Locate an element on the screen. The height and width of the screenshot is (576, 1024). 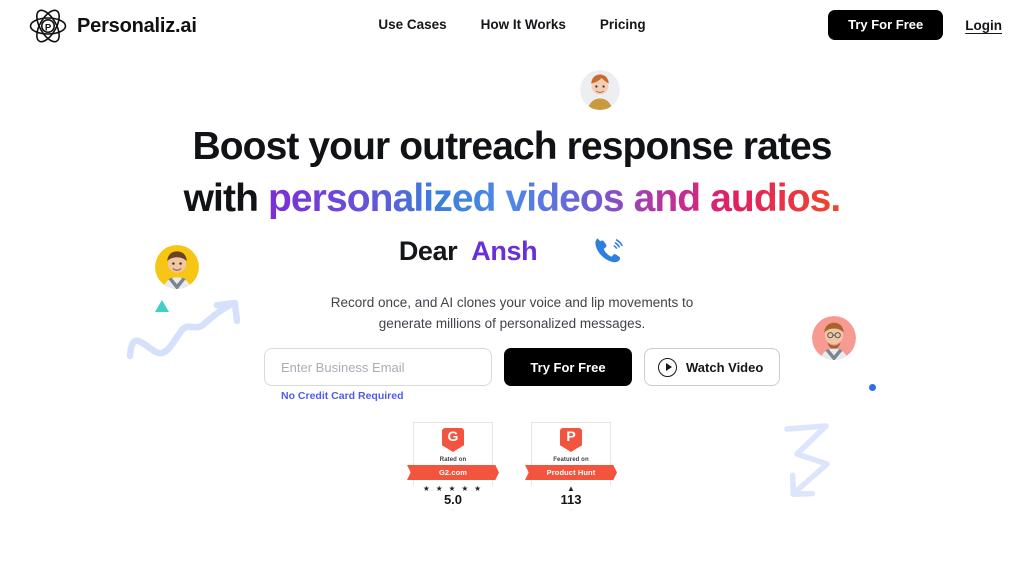
headline-line-1: Boost your outreach response rates is located at coordinates (512, 146).